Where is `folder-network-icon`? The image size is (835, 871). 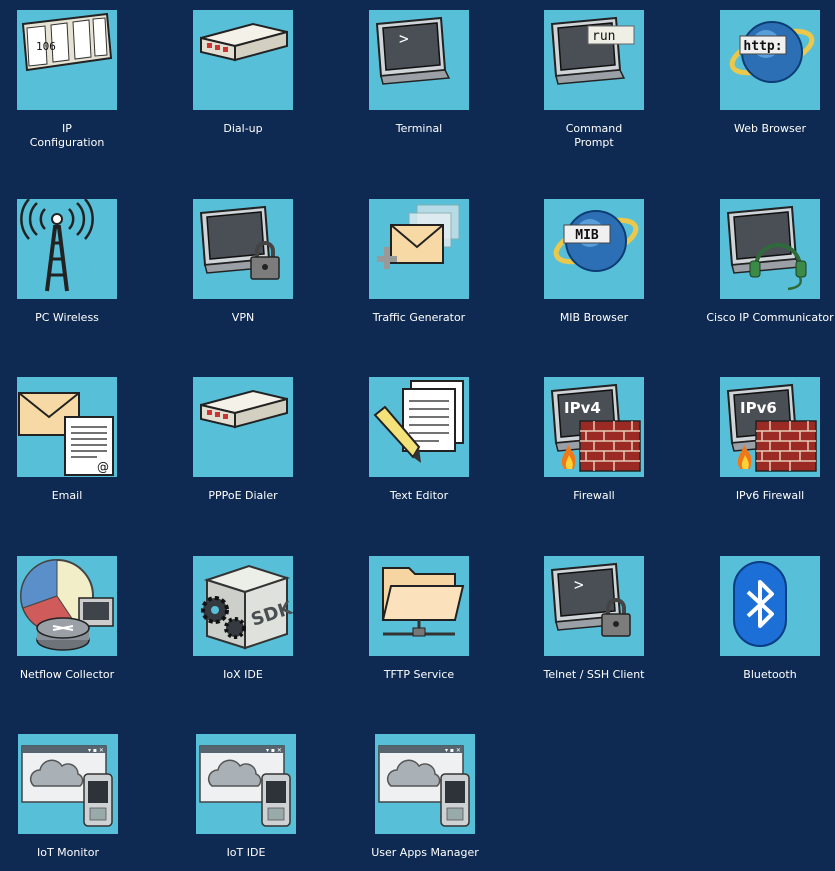
folder-network-icon is located at coordinates (419, 606).